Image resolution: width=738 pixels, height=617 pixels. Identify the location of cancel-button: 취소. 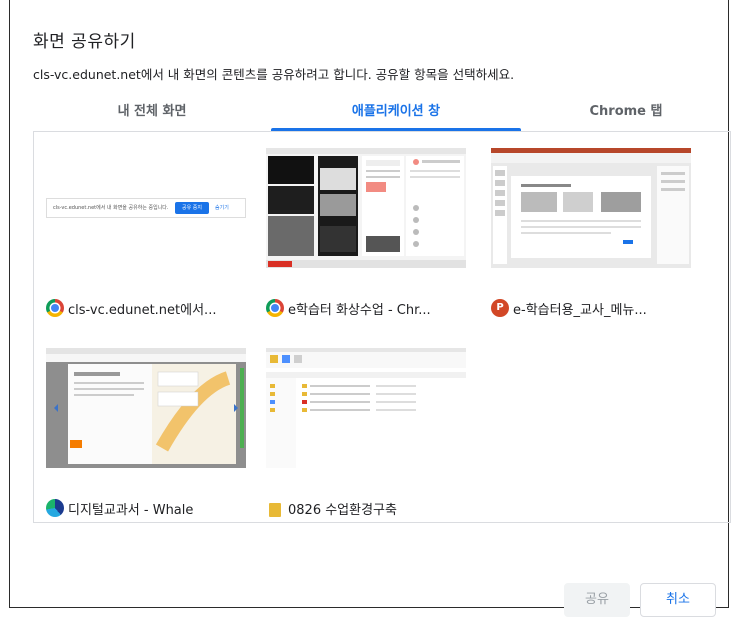
(678, 600).